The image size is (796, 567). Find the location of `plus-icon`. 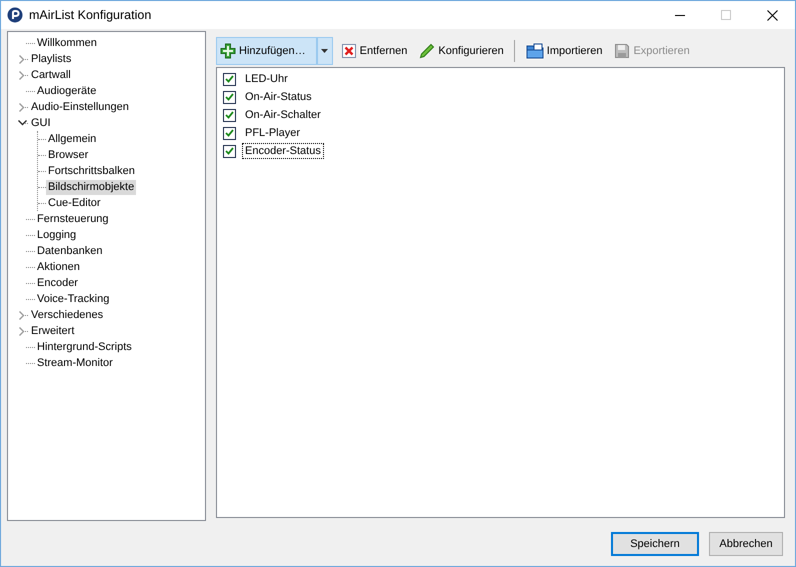

plus-icon is located at coordinates (228, 51).